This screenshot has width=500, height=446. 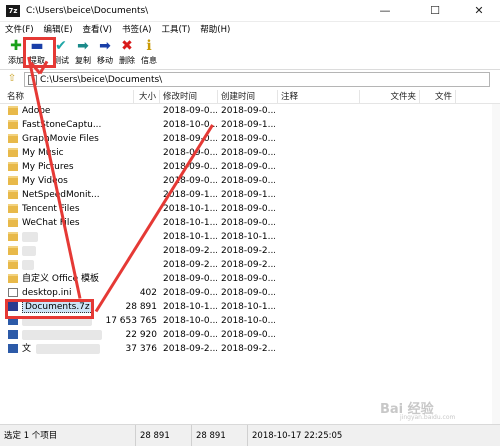 I want to click on folder-up-icon: ⇧, so click(x=12, y=79).